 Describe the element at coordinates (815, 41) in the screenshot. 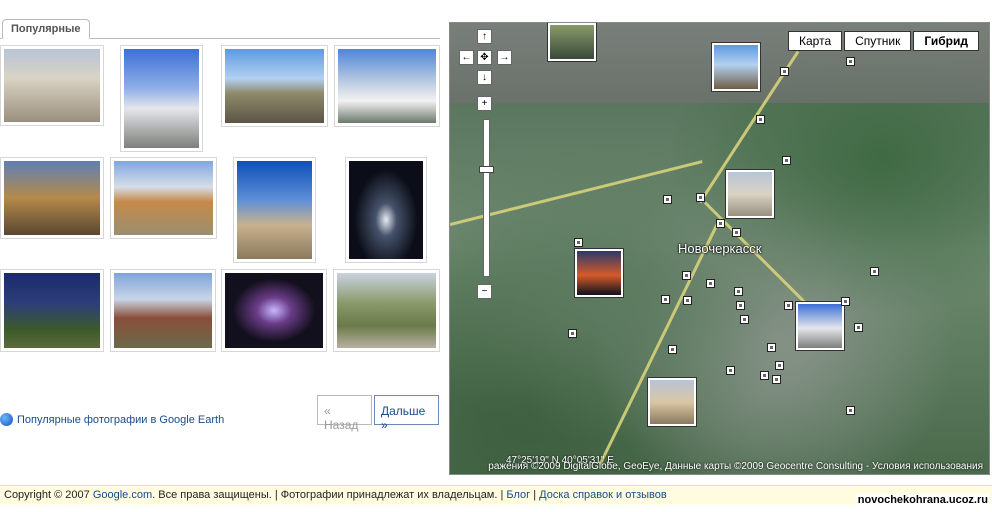

I see `map-type-map: Карта` at that location.